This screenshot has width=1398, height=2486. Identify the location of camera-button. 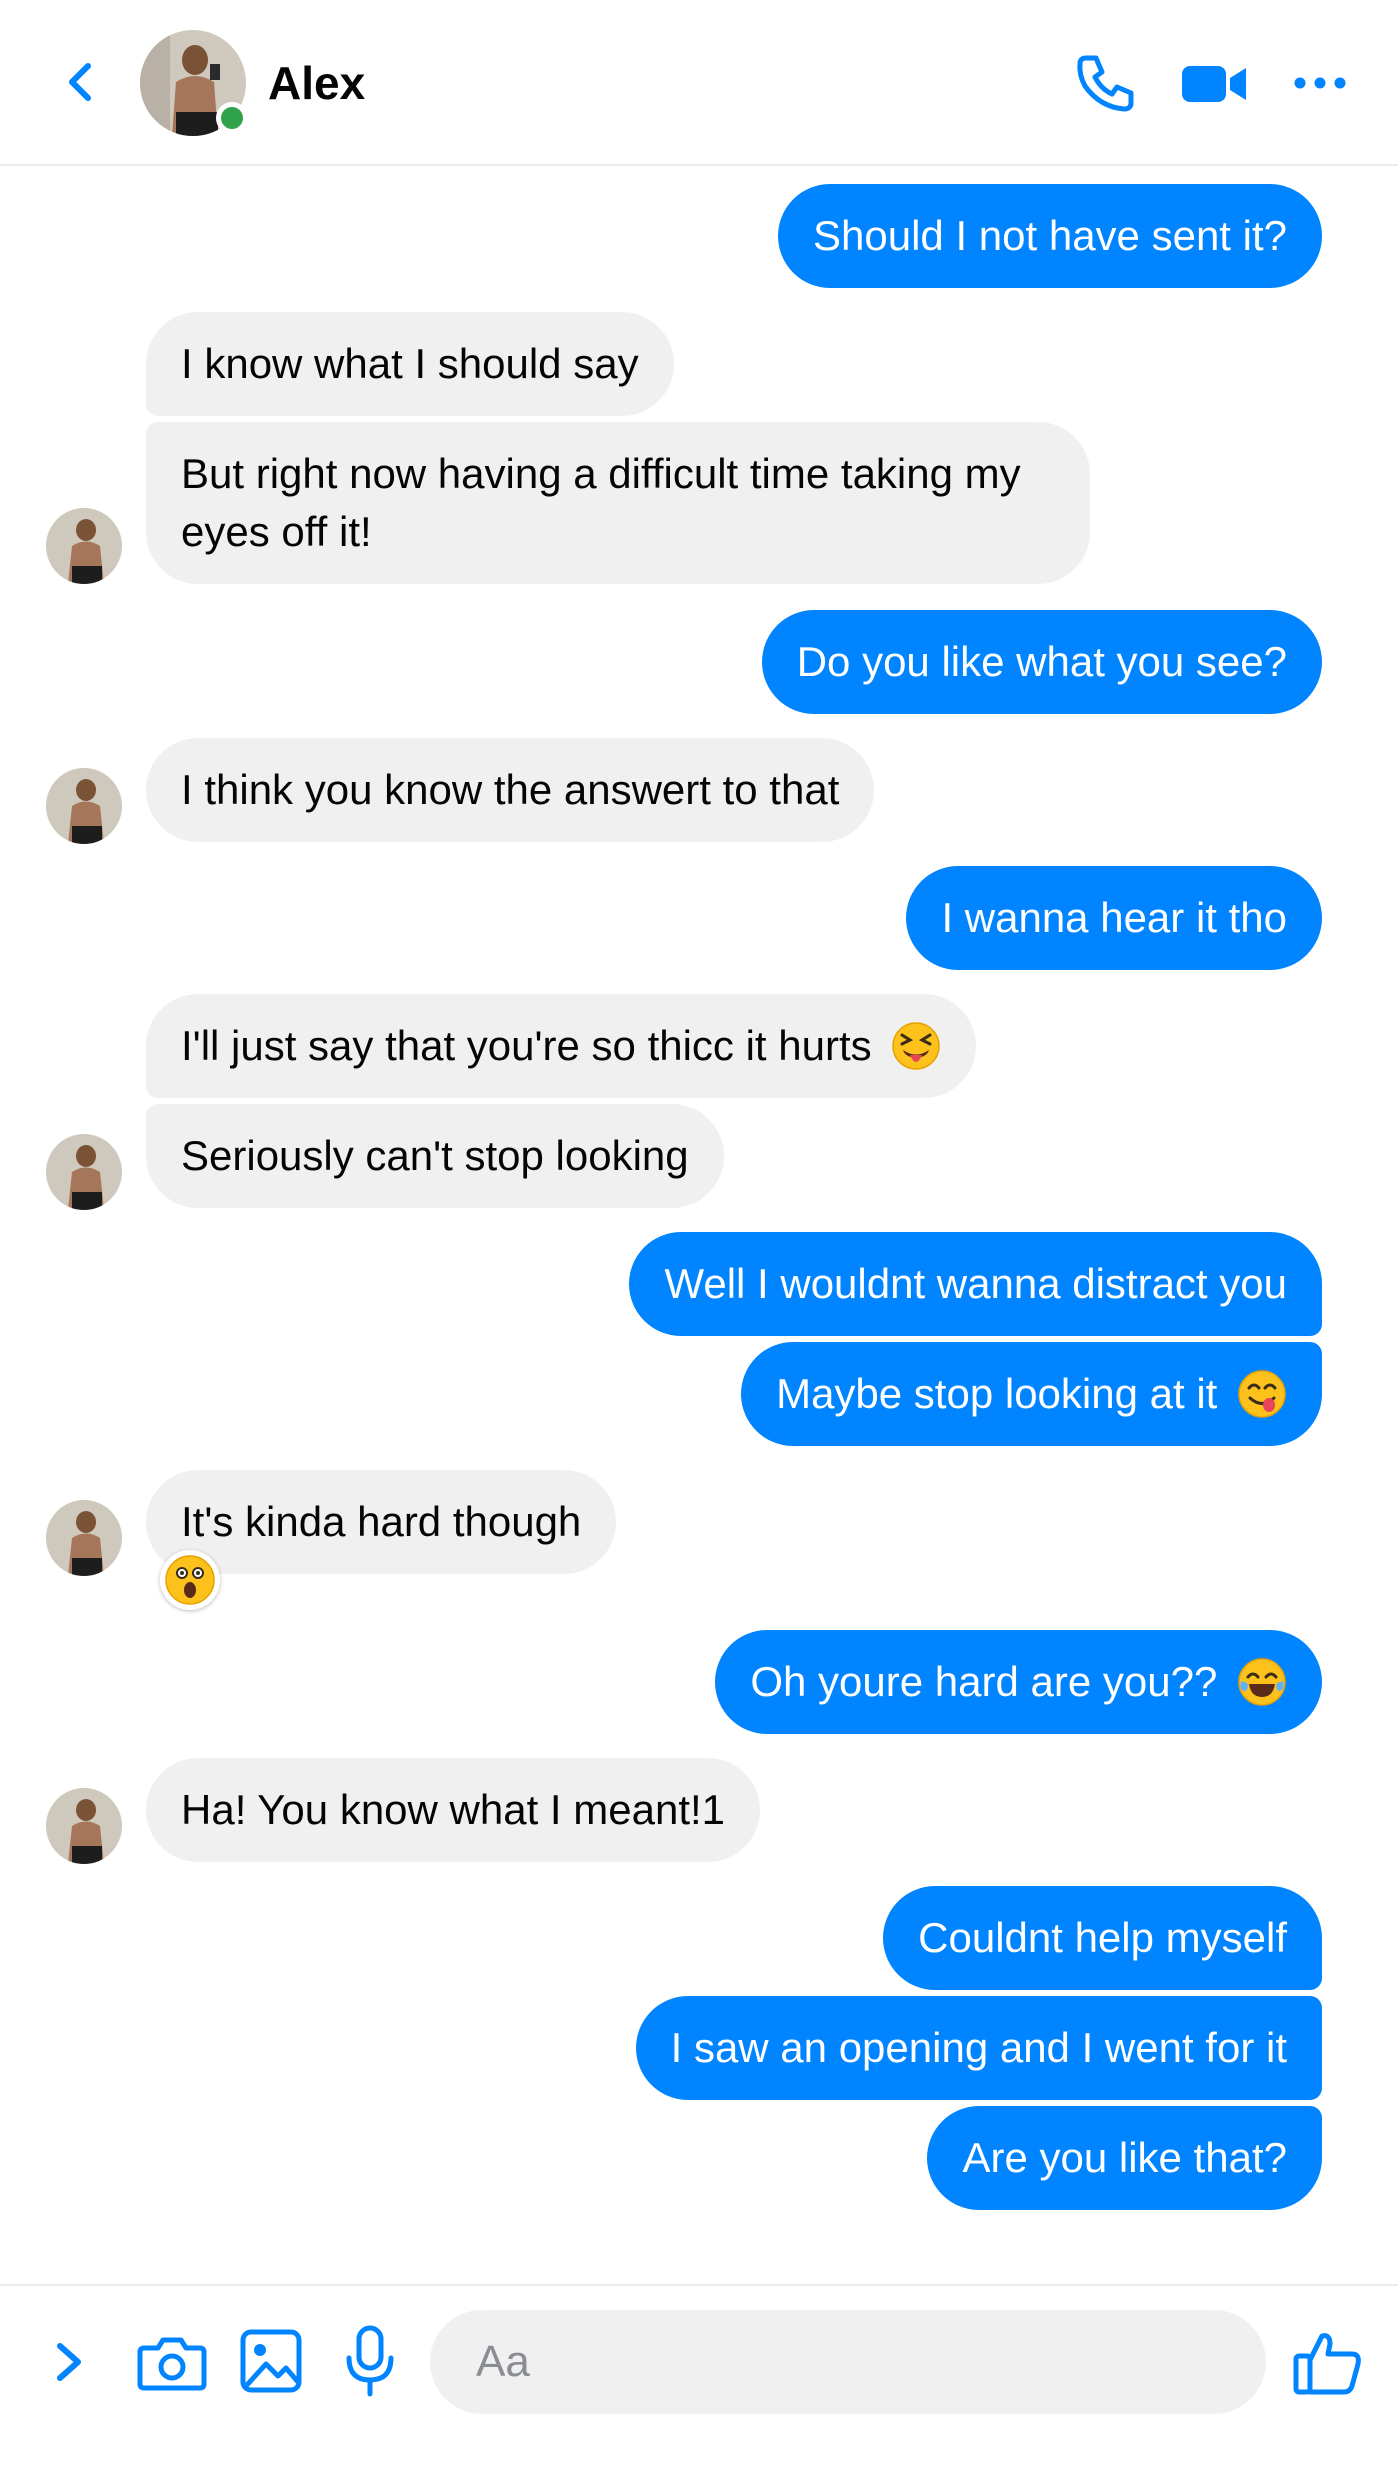
(172, 2362).